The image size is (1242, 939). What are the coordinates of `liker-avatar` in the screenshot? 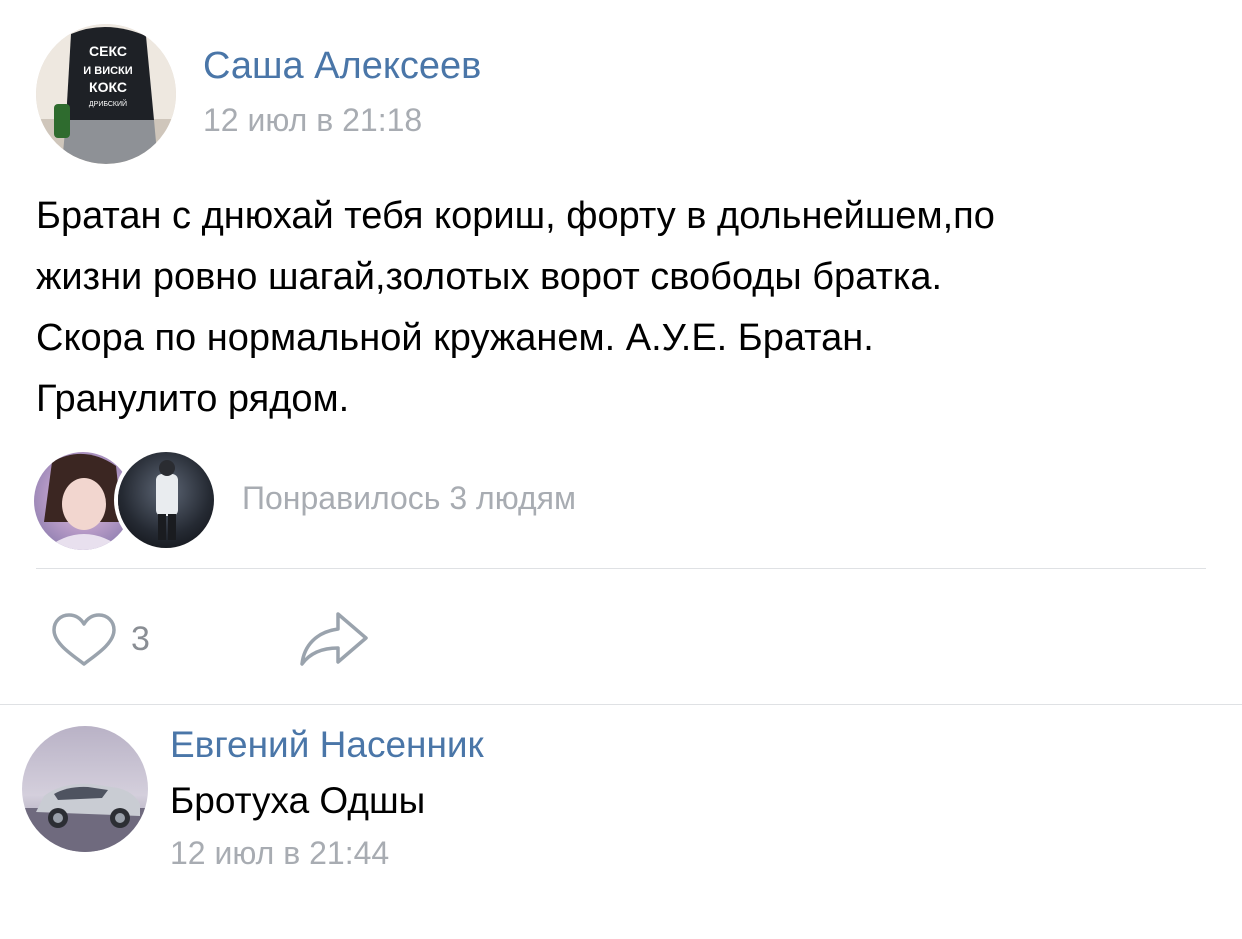 It's located at (166, 500).